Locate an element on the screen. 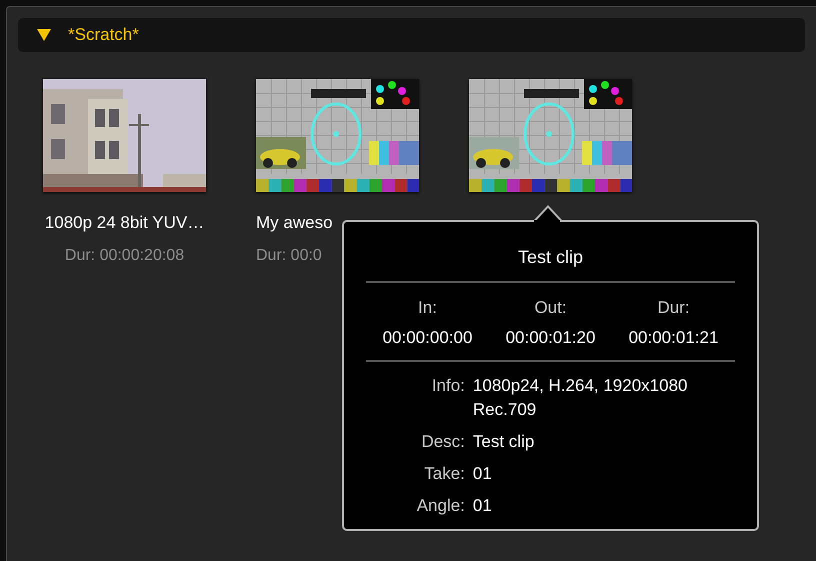  timecode-label: Dur: is located at coordinates (673, 308).